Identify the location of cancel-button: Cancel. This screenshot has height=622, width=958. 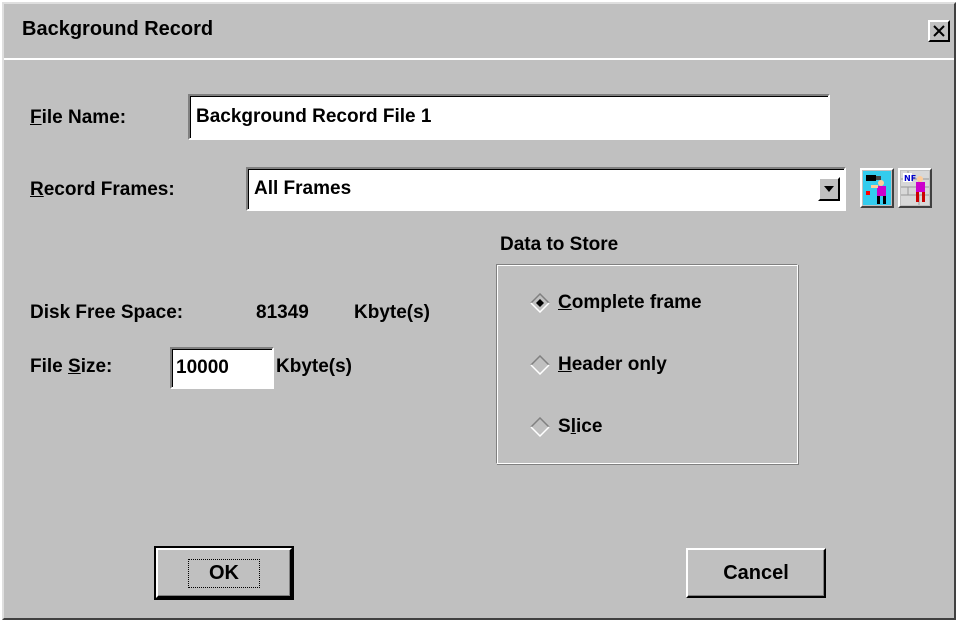
(756, 573).